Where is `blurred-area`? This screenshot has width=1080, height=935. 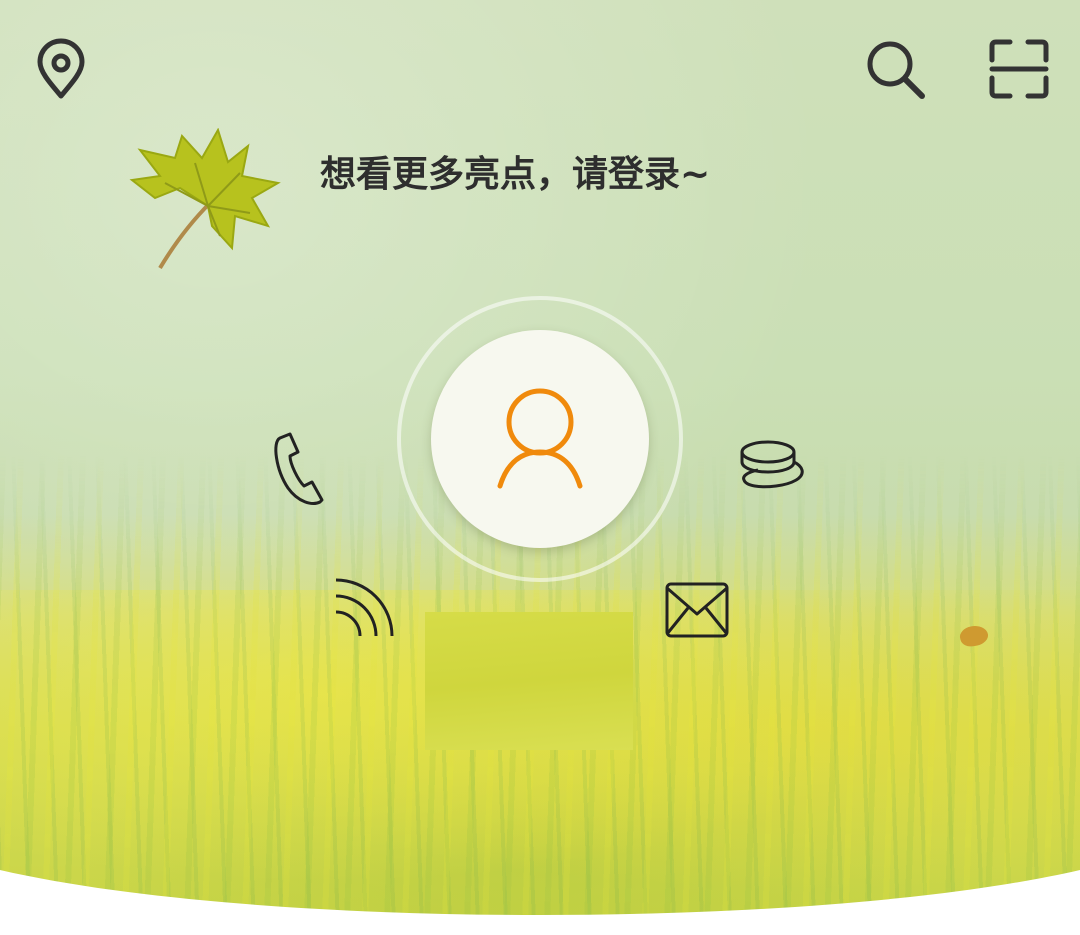
blurred-area is located at coordinates (529, 681).